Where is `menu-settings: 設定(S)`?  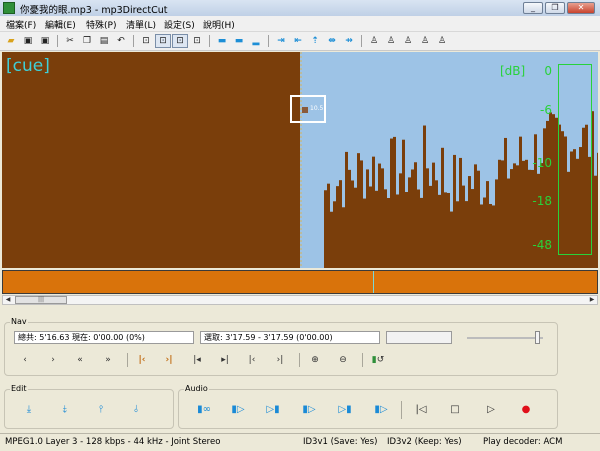
menu-settings: 設定(S) is located at coordinates (179, 24).